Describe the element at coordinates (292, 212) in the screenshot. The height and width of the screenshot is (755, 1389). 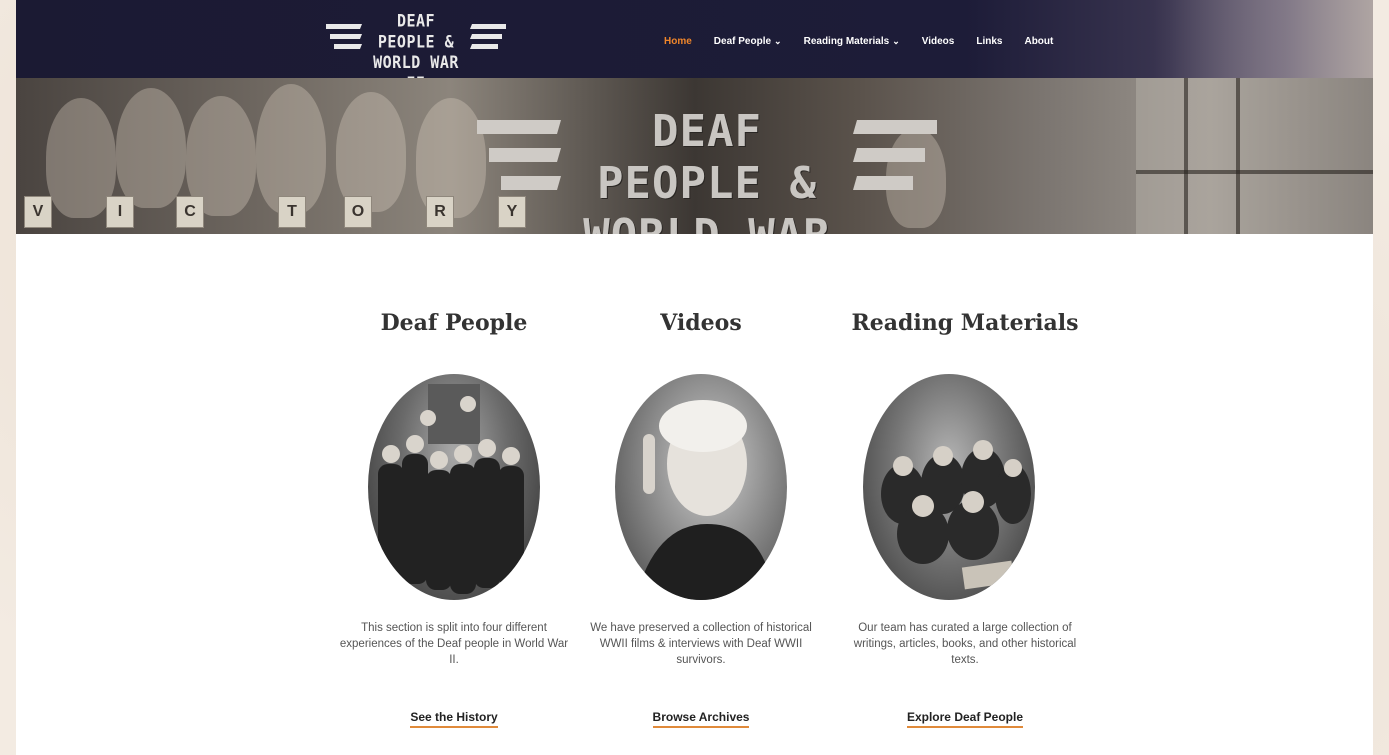
I see `victory-letter: T` at that location.